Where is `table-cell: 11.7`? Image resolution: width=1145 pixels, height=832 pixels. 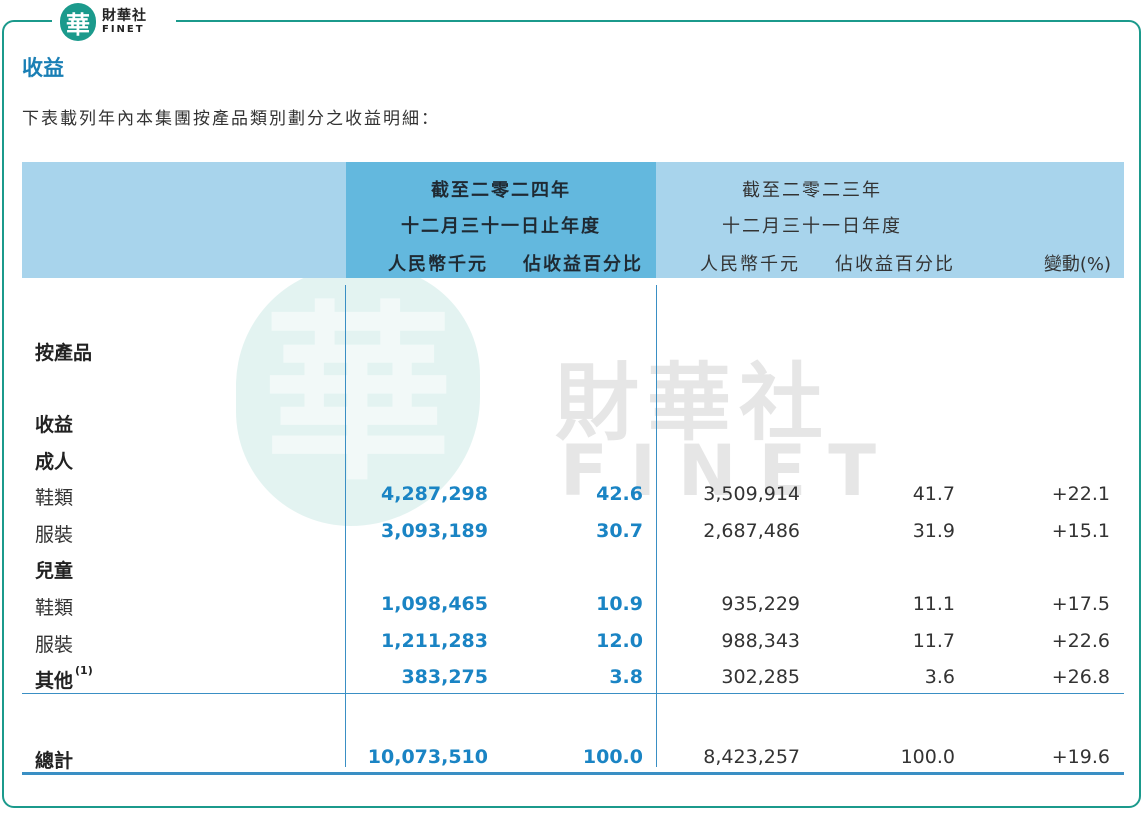
table-cell: 11.7 is located at coordinates (933, 641).